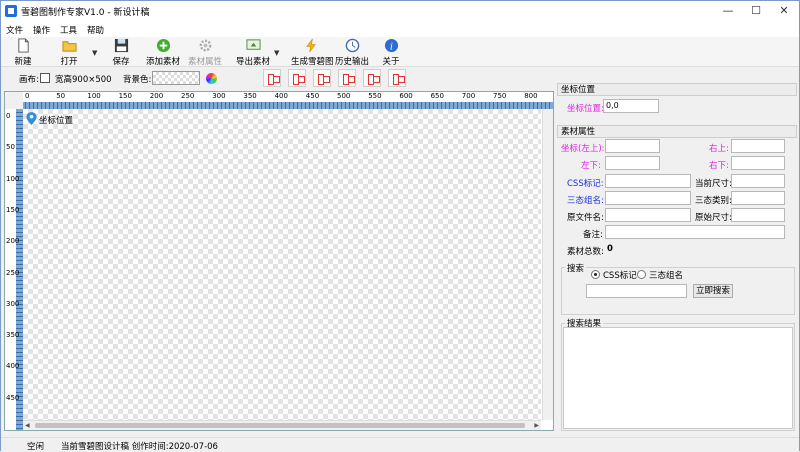 The image size is (800, 452). I want to click on add-material-button: 添加素材, so click(163, 52).